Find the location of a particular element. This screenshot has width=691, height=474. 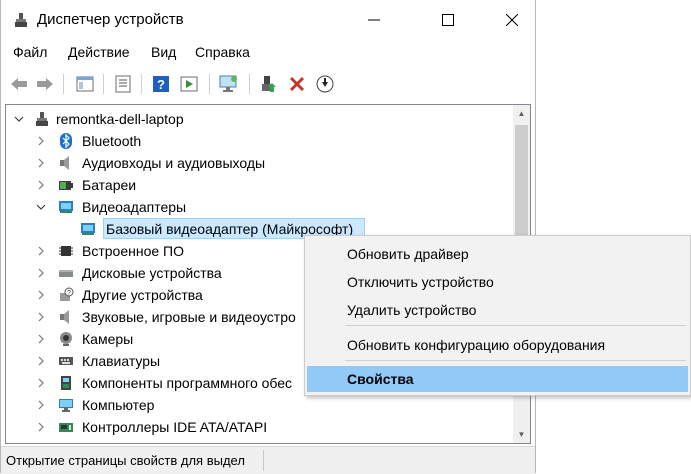

maximize-icon is located at coordinates (448, 20).